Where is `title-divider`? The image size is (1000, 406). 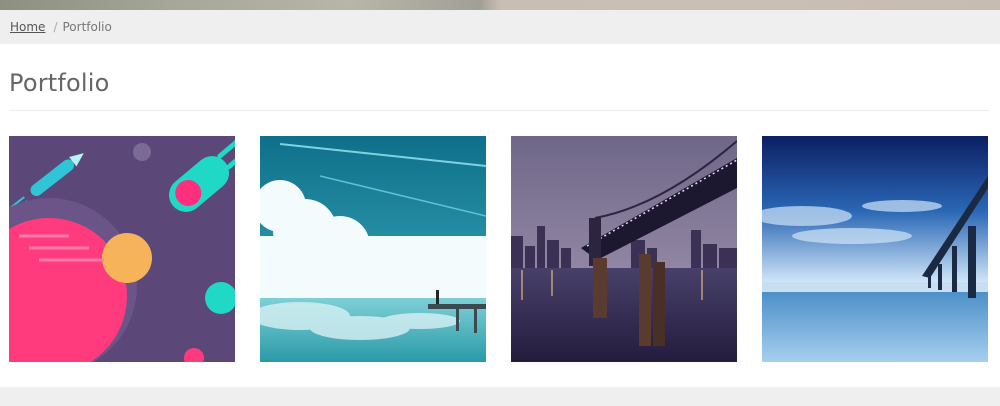
title-divider is located at coordinates (499, 110).